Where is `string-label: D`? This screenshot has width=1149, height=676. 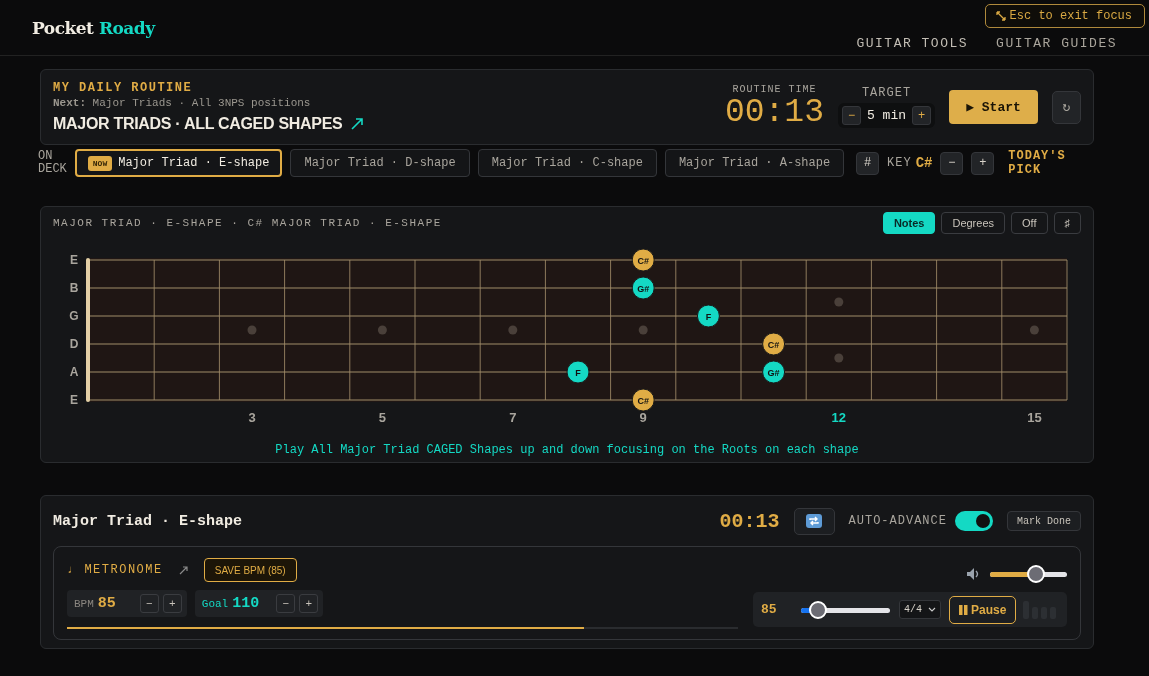
string-label: D is located at coordinates (74, 344).